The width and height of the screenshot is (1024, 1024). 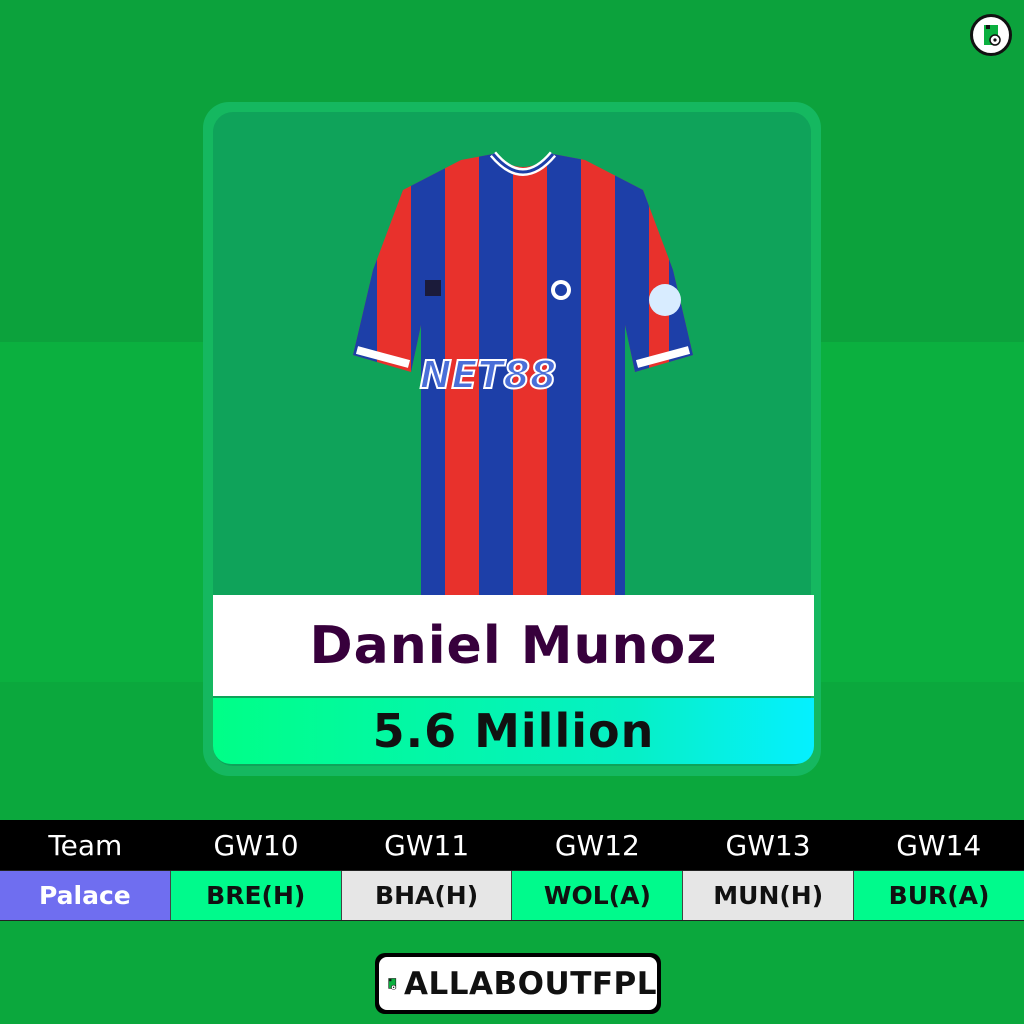 What do you see at coordinates (597, 845) in the screenshot?
I see `header-gw12: GW12` at bounding box center [597, 845].